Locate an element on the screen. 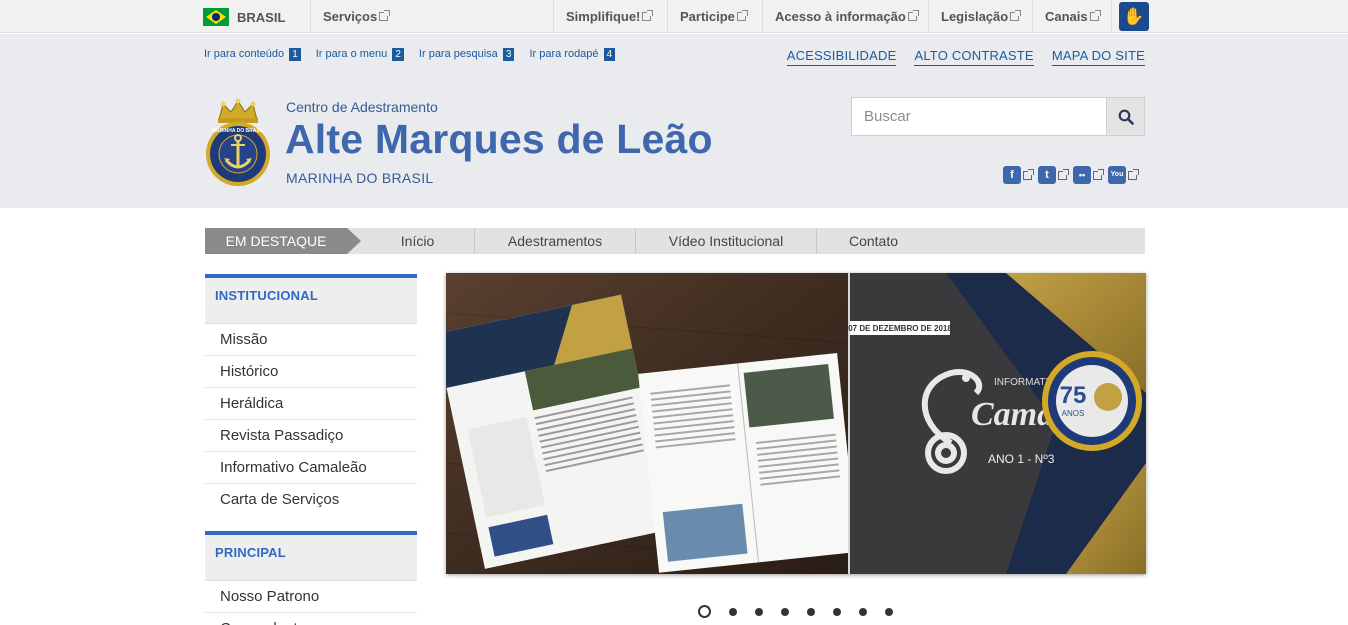 The image size is (1348, 625). accesskey-badge: 3 is located at coordinates (508, 54).